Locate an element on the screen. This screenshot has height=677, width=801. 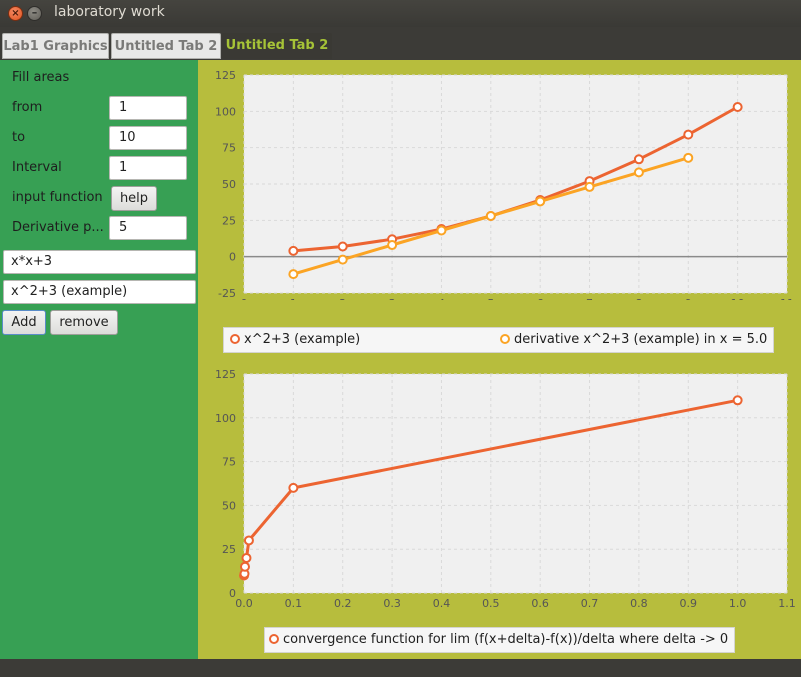
chart1-y-tick-label: 125 is located at coordinates (225, 75).